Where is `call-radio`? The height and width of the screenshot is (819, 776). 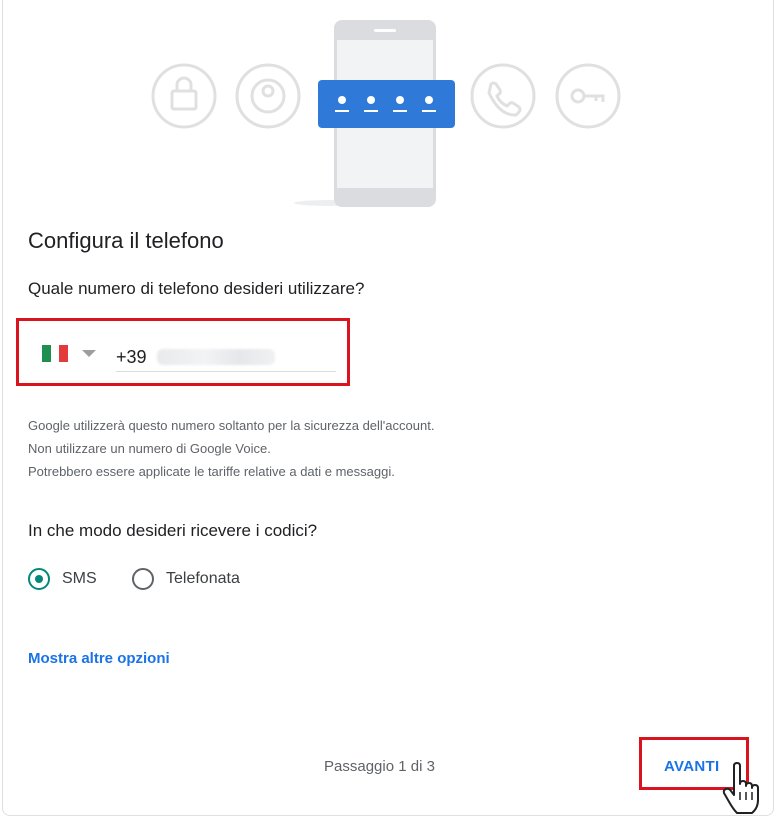 call-radio is located at coordinates (143, 579).